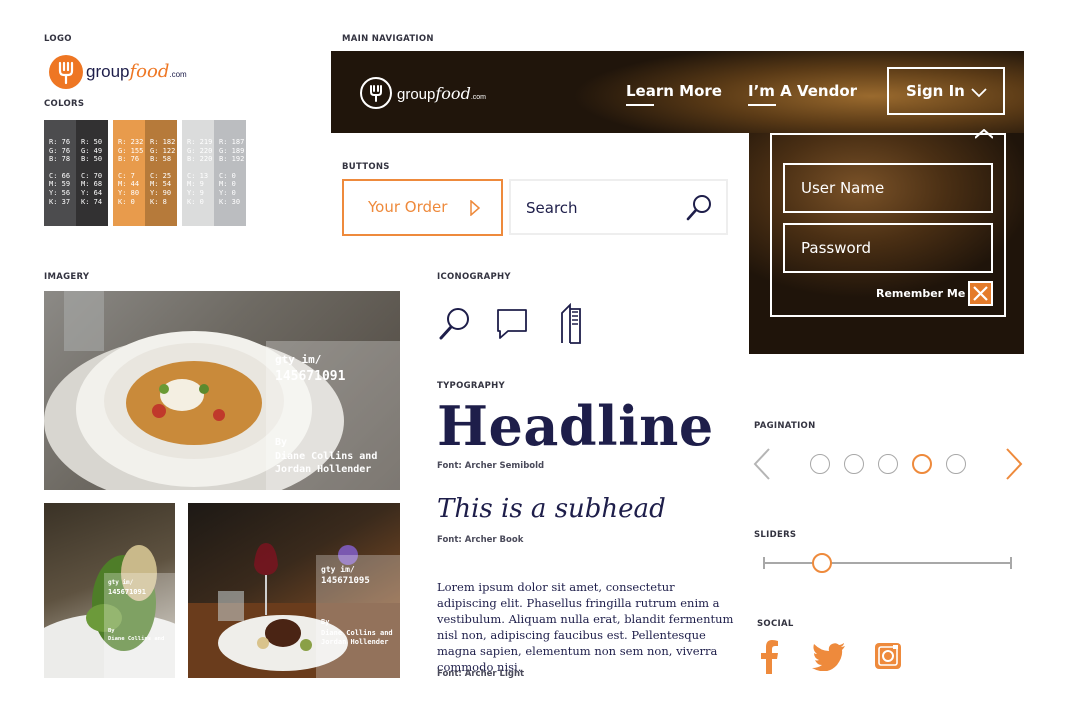  I want to click on sign-in-label: Sign In, so click(935, 91).